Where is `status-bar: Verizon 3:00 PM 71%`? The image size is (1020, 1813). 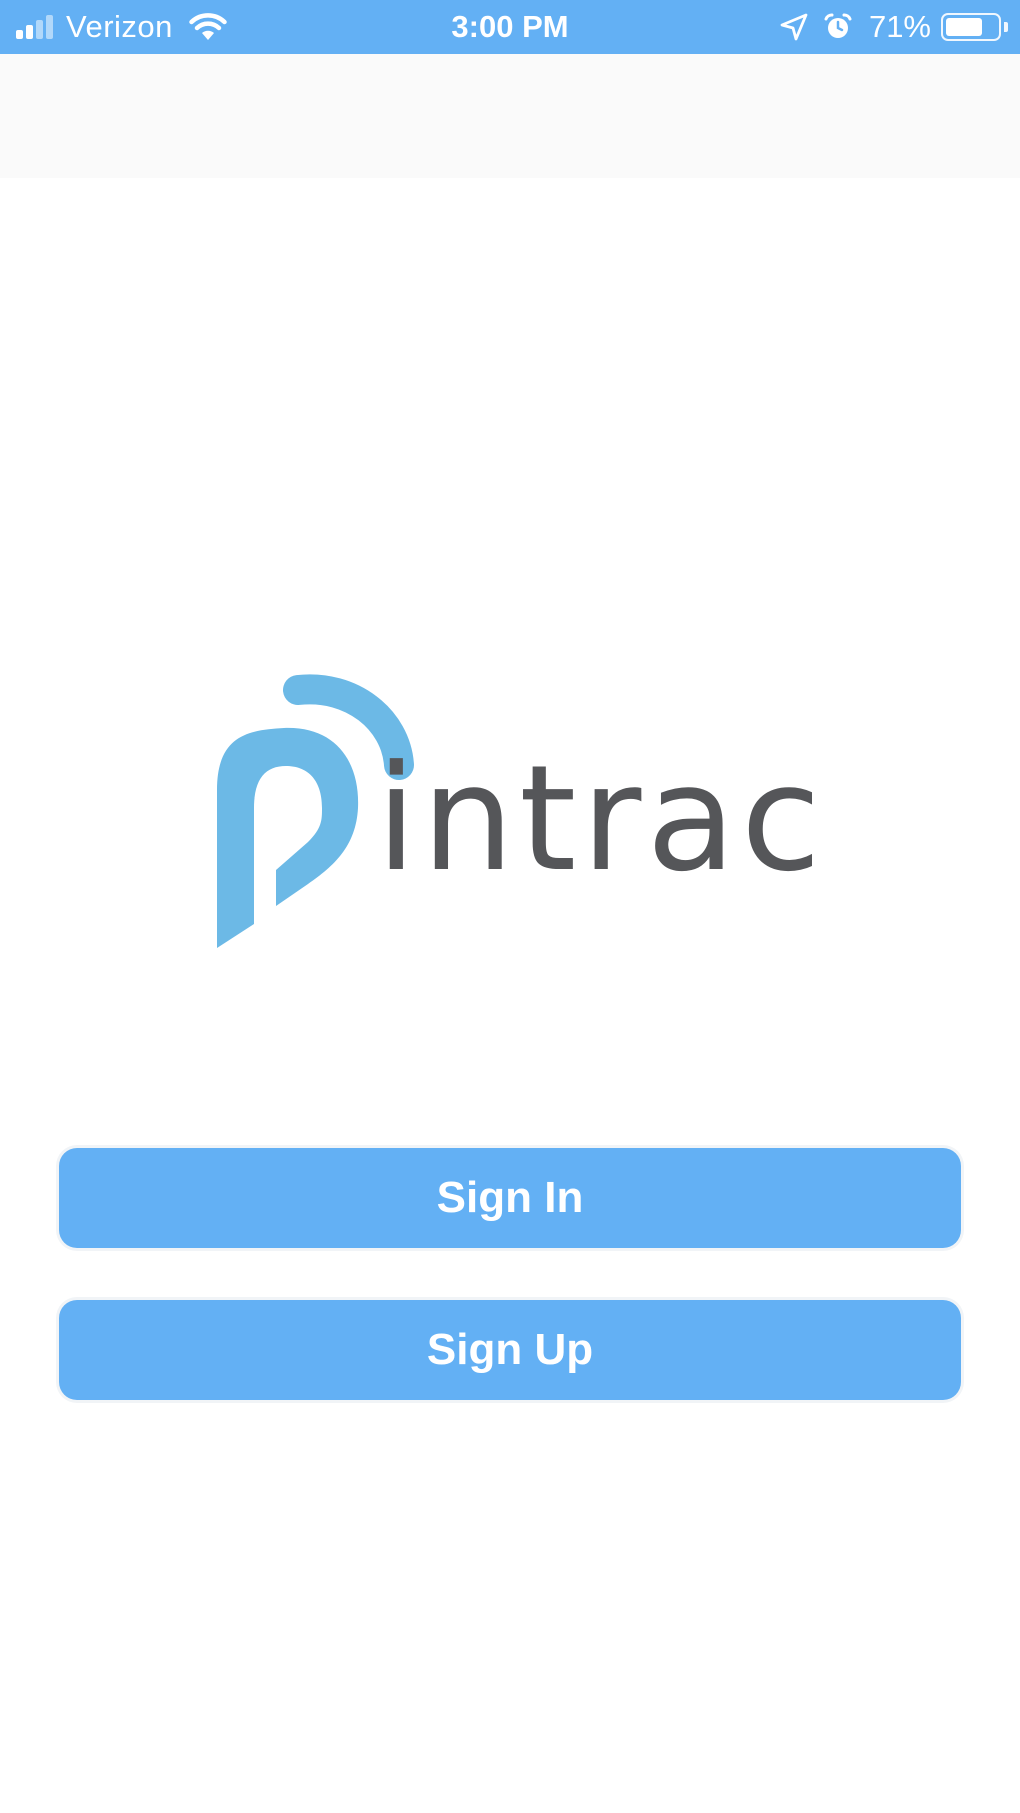
status-bar: Verizon 3:00 PM 71% is located at coordinates (510, 27).